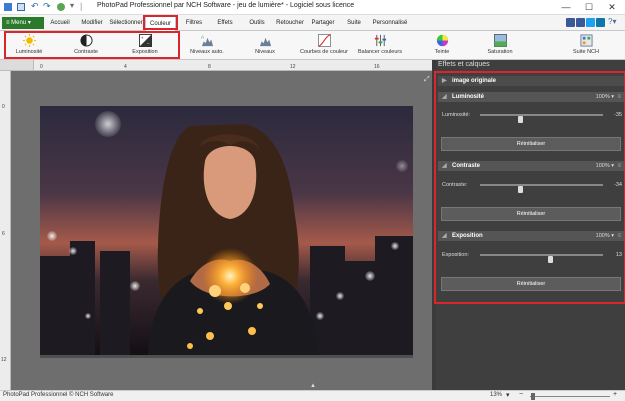 Image resolution: width=625 pixels, height=401 pixels. I want to click on suite-nch-button: Suite NCH, so click(586, 45).